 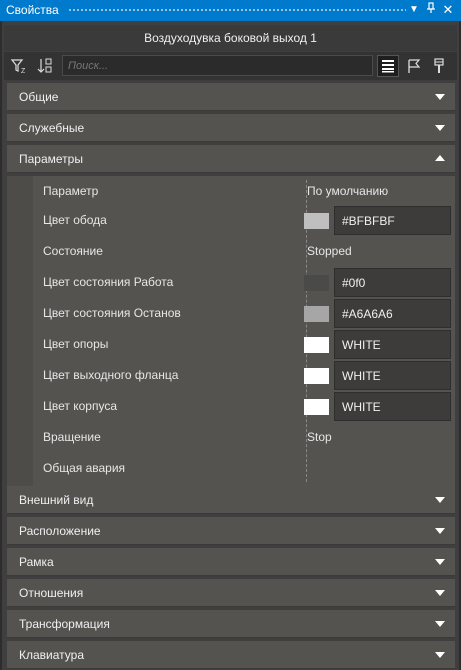 What do you see at coordinates (231, 406) in the screenshot?
I see `param-row-body-color: Цвет корпуса WHITE` at bounding box center [231, 406].